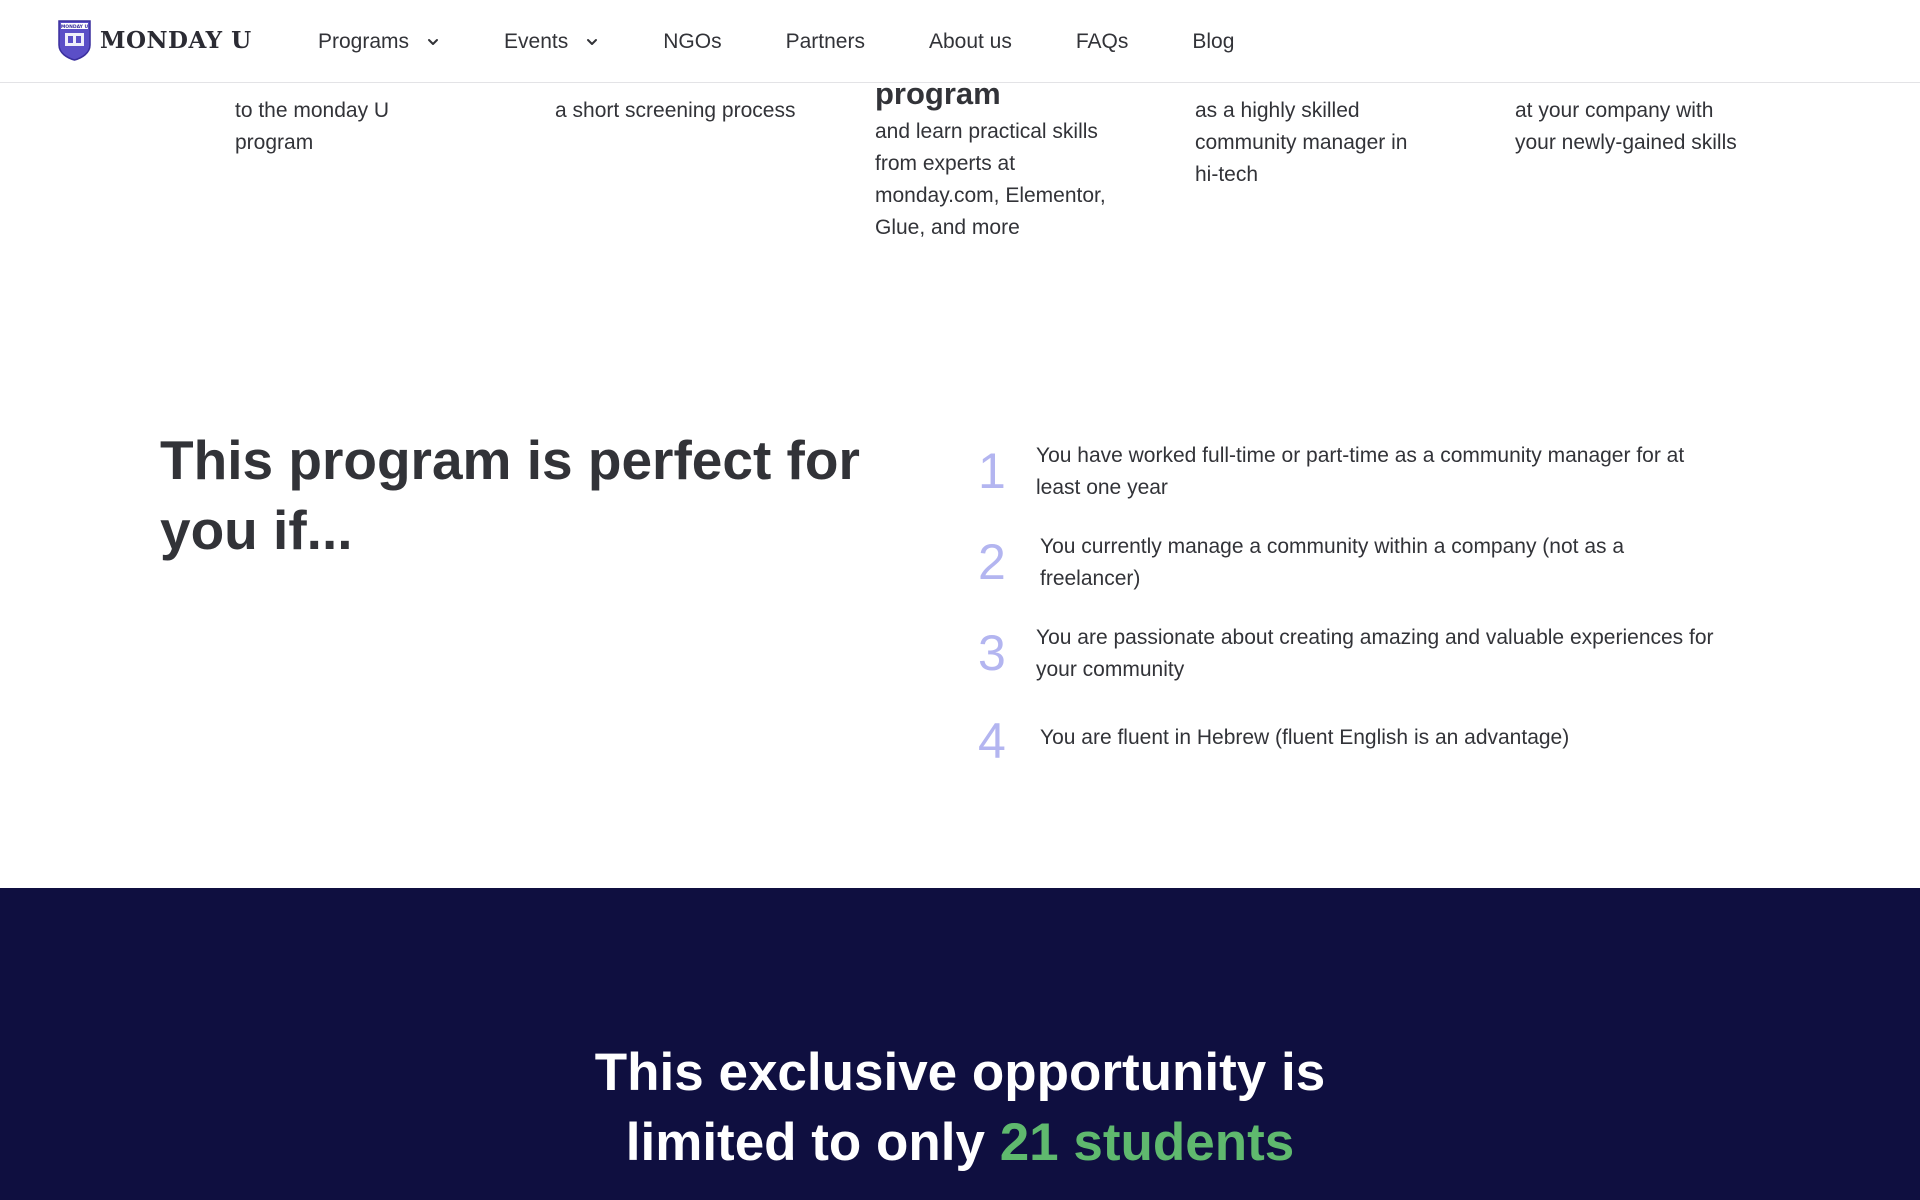 The width and height of the screenshot is (1920, 1200). What do you see at coordinates (992, 653) in the screenshot?
I see `requirement-number: 3` at bounding box center [992, 653].